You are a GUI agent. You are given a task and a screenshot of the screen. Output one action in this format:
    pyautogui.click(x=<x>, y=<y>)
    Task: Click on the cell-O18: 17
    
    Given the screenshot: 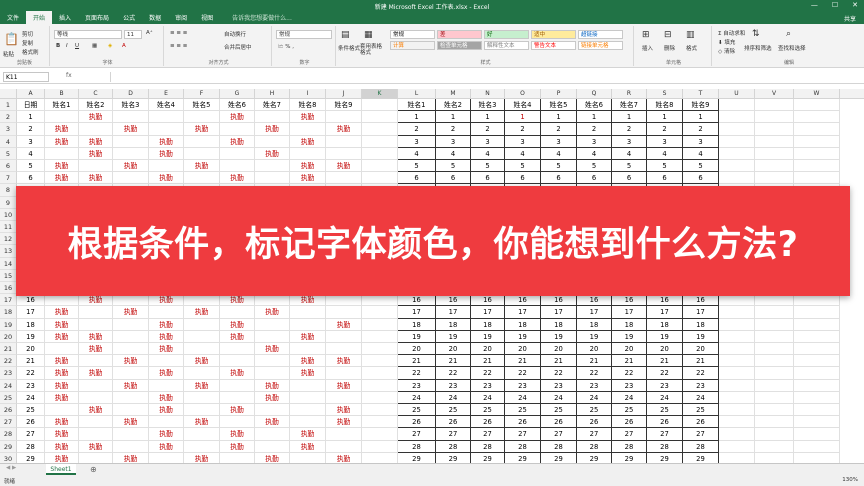 What is the action you would take?
    pyautogui.click(x=523, y=312)
    